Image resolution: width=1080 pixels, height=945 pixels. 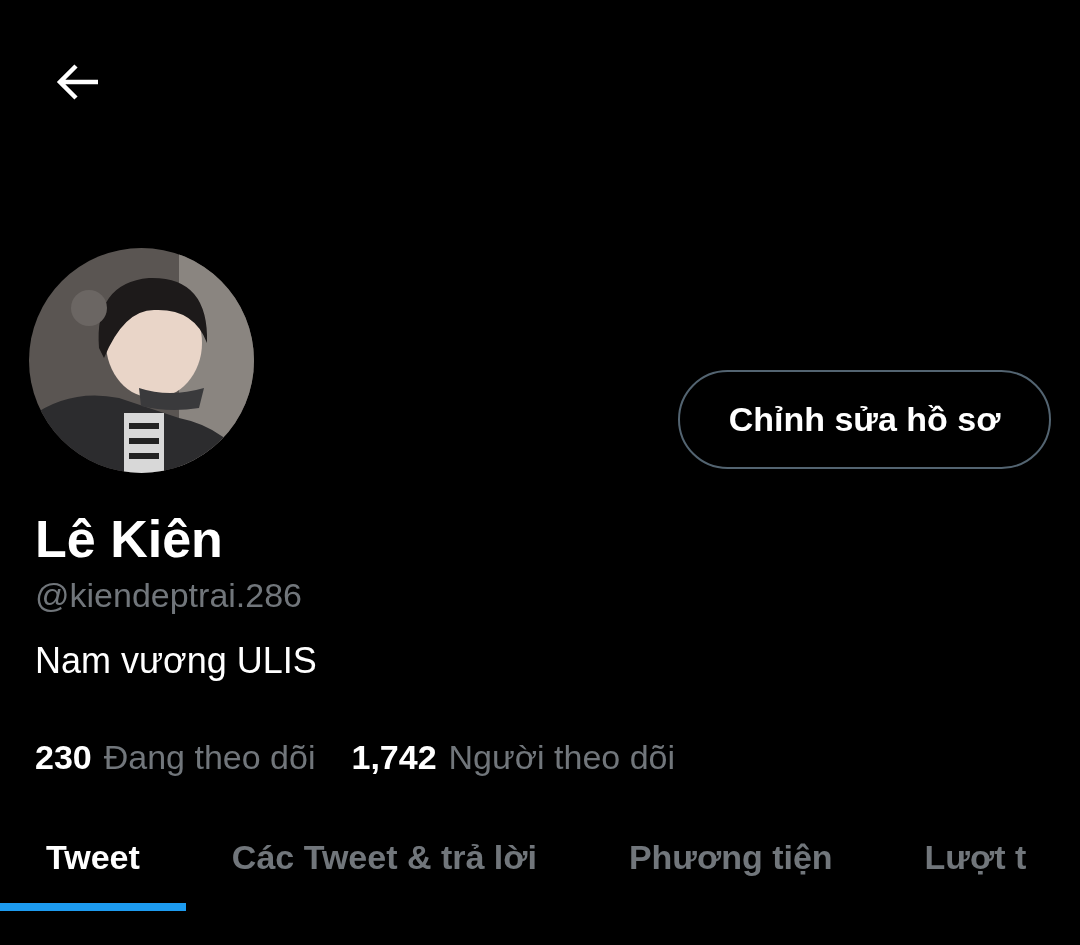 What do you see at coordinates (176, 661) in the screenshot?
I see `profile-bio: Nam vương ULIS` at bounding box center [176, 661].